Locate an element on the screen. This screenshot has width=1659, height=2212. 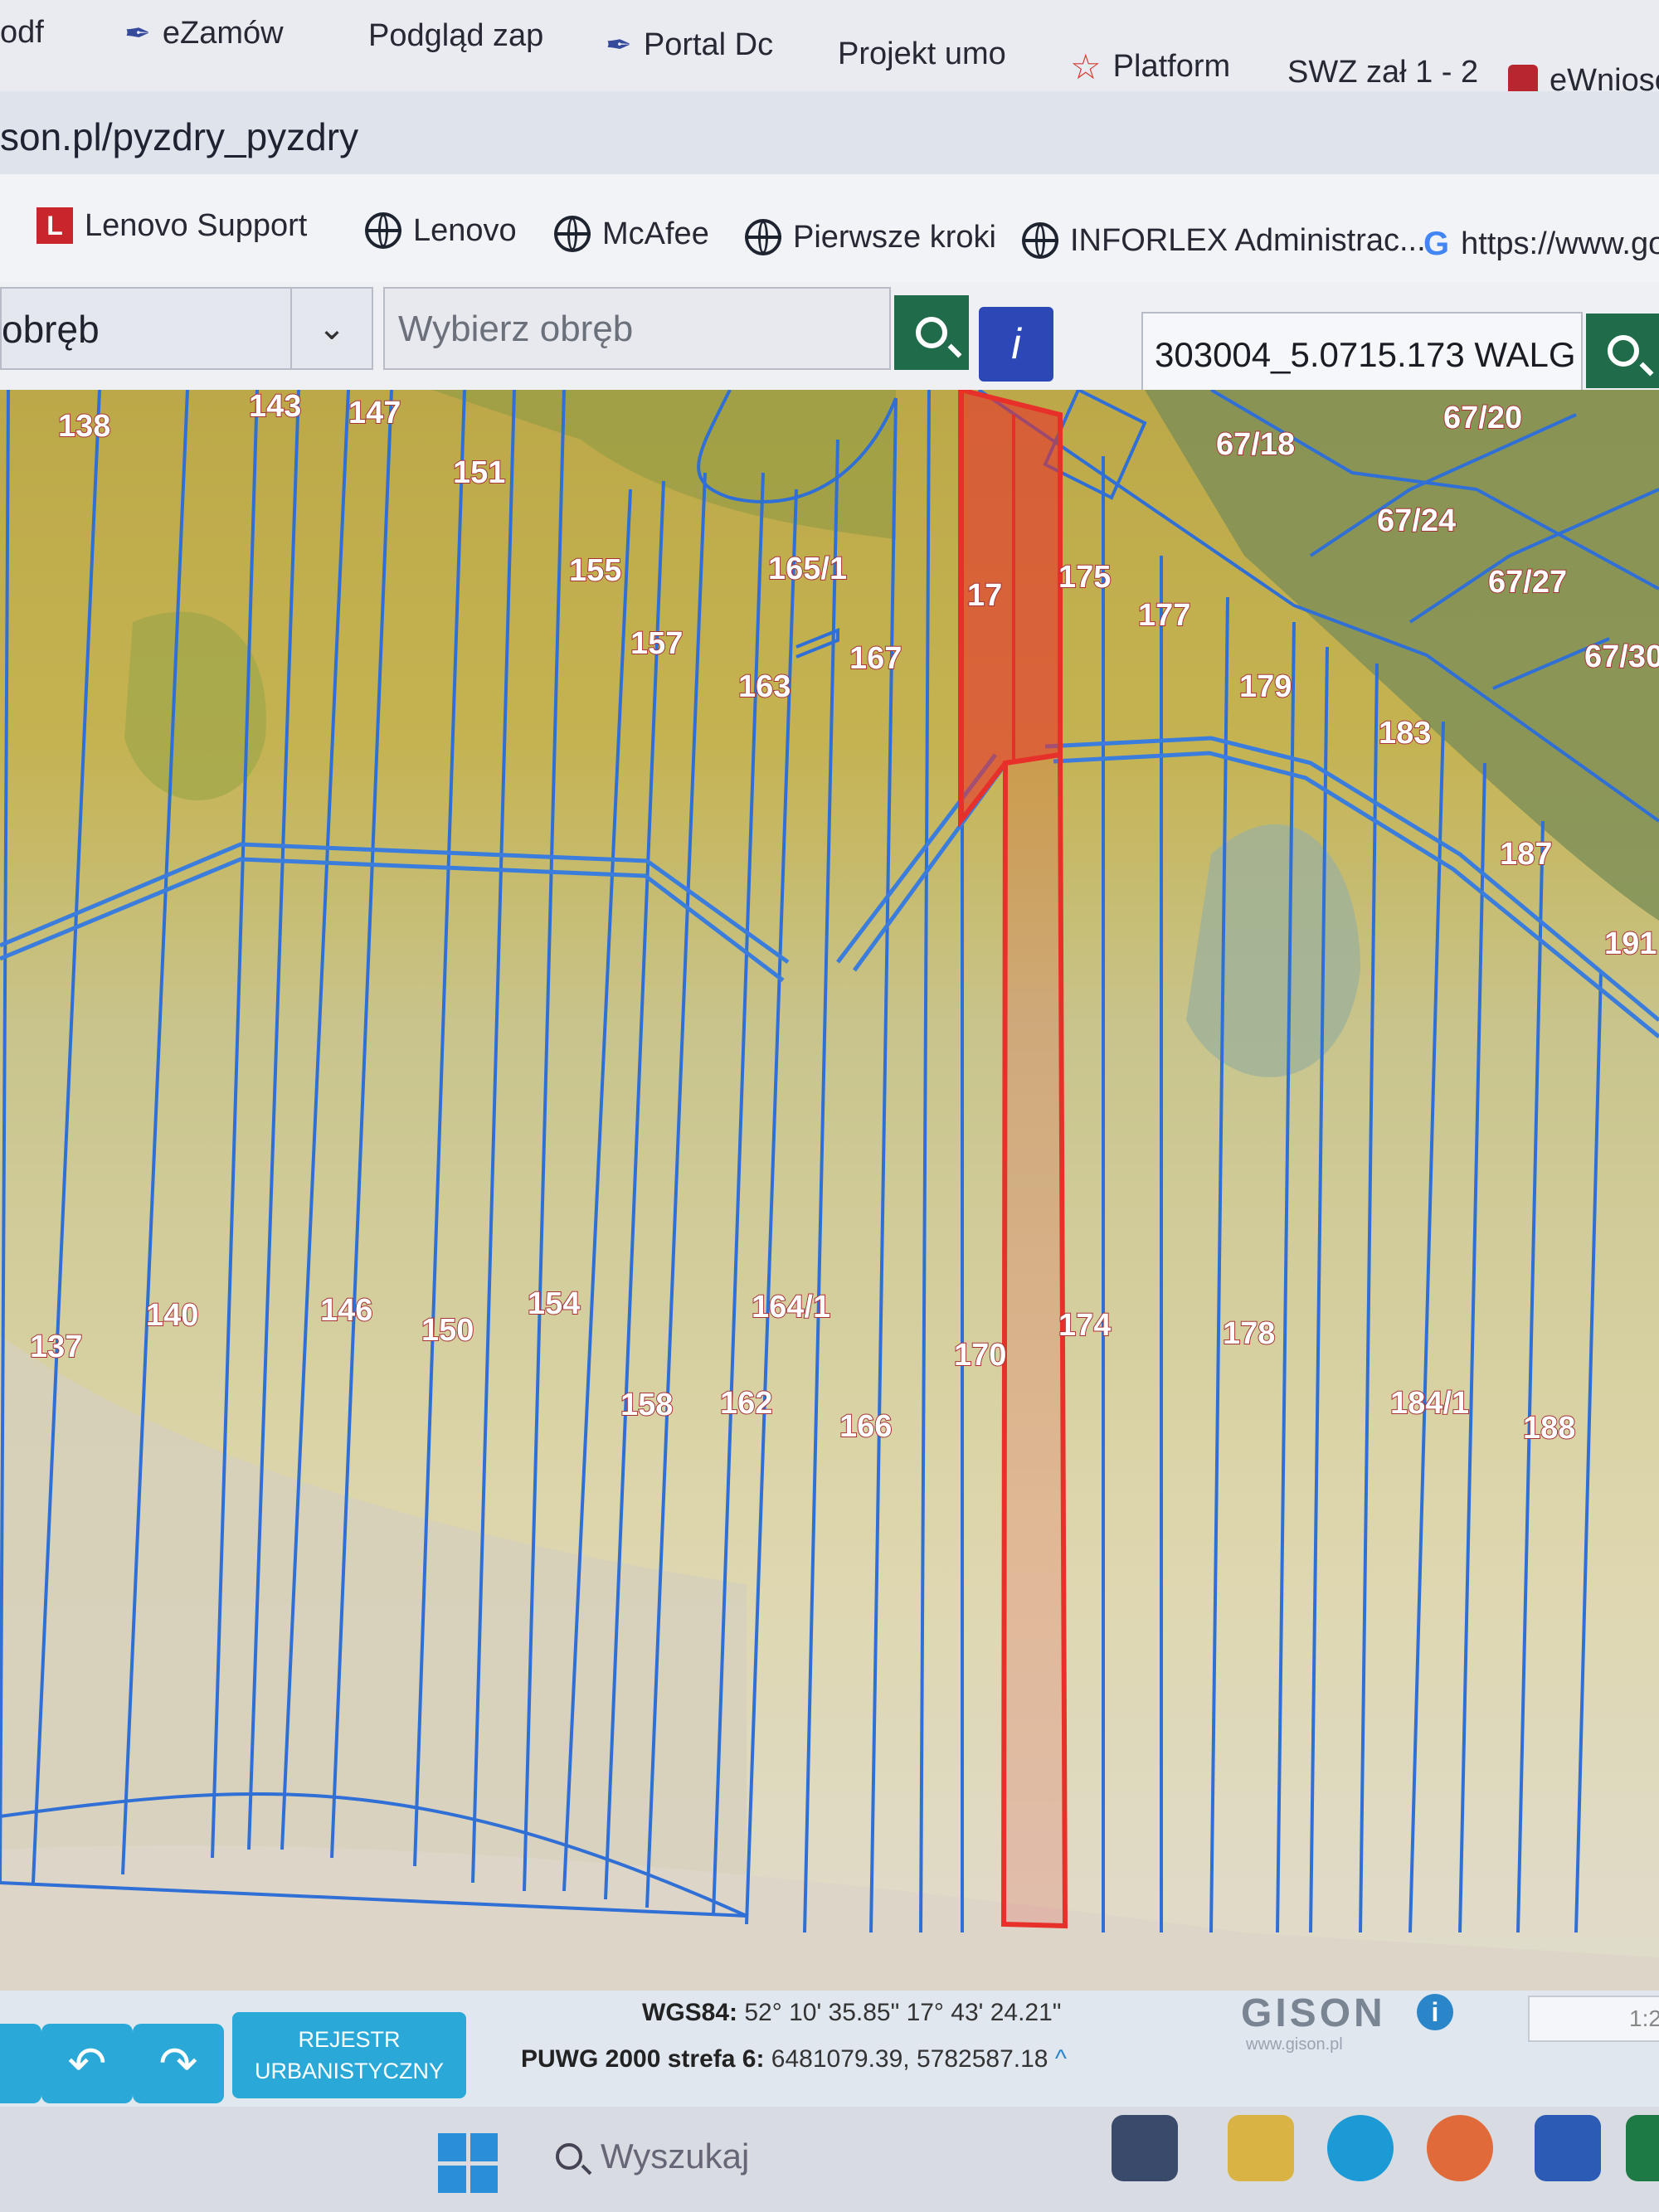
undo-icon: ↶ is located at coordinates (87, 2063).